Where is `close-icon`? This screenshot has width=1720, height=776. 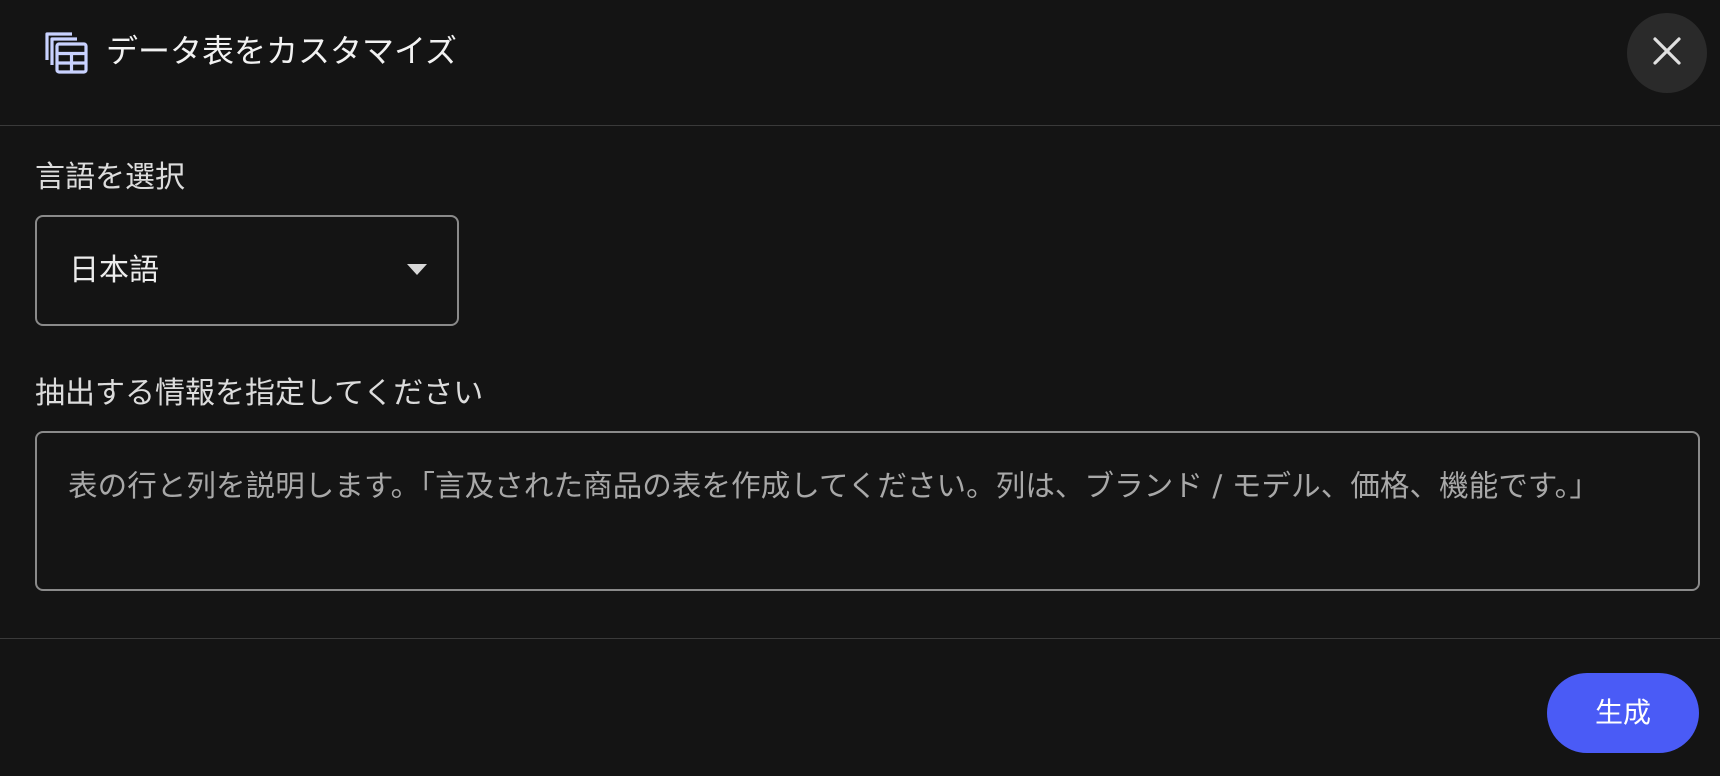 close-icon is located at coordinates (1667, 53).